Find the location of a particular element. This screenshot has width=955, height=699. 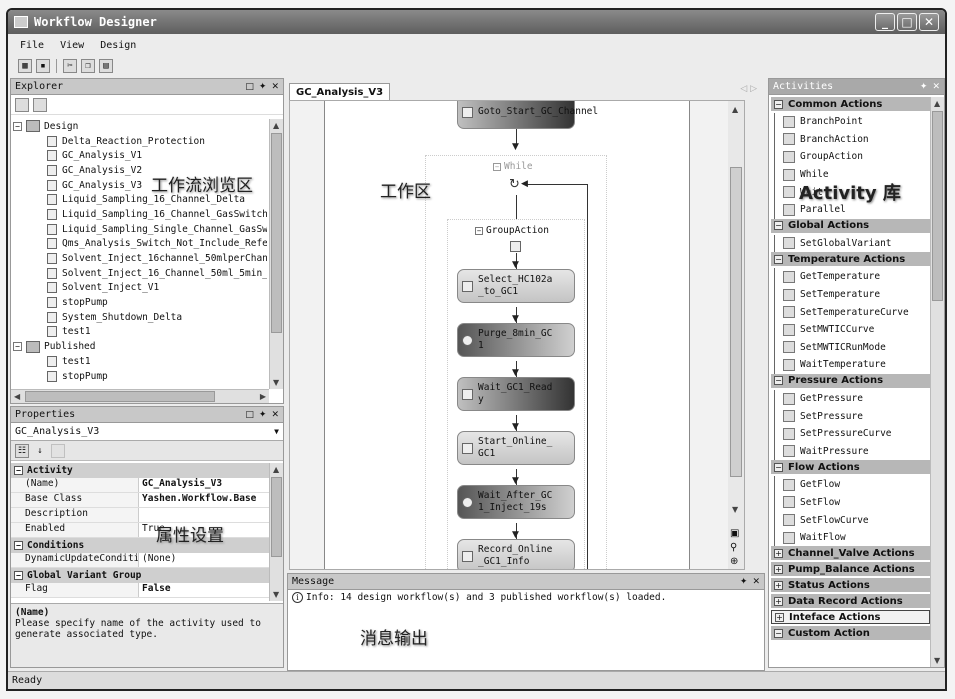

activity-item: SetFlow is located at coordinates (852, 502).